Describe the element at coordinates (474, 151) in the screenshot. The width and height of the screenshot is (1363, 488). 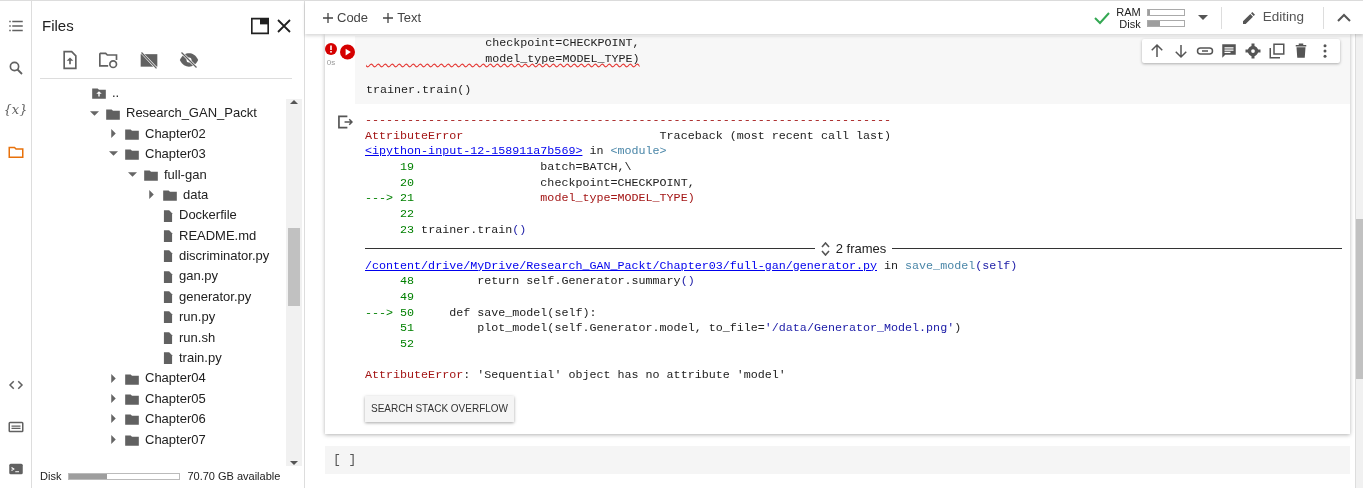
I see `file-link: <ipython-input-12-158911a7b569>` at that location.